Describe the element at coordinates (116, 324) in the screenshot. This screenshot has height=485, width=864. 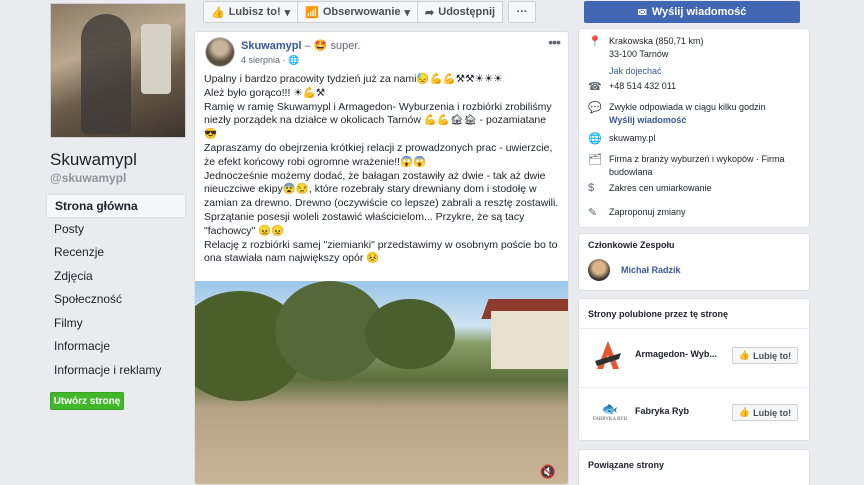
I see `nav-item-videos: Filmy` at that location.